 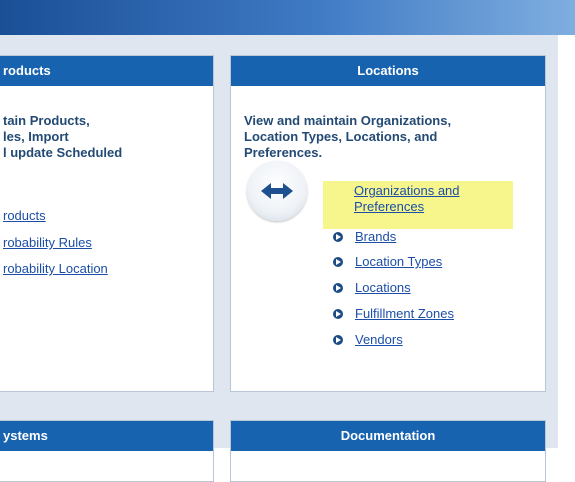 I want to click on probability-location-link: robability Location, so click(x=55, y=269).